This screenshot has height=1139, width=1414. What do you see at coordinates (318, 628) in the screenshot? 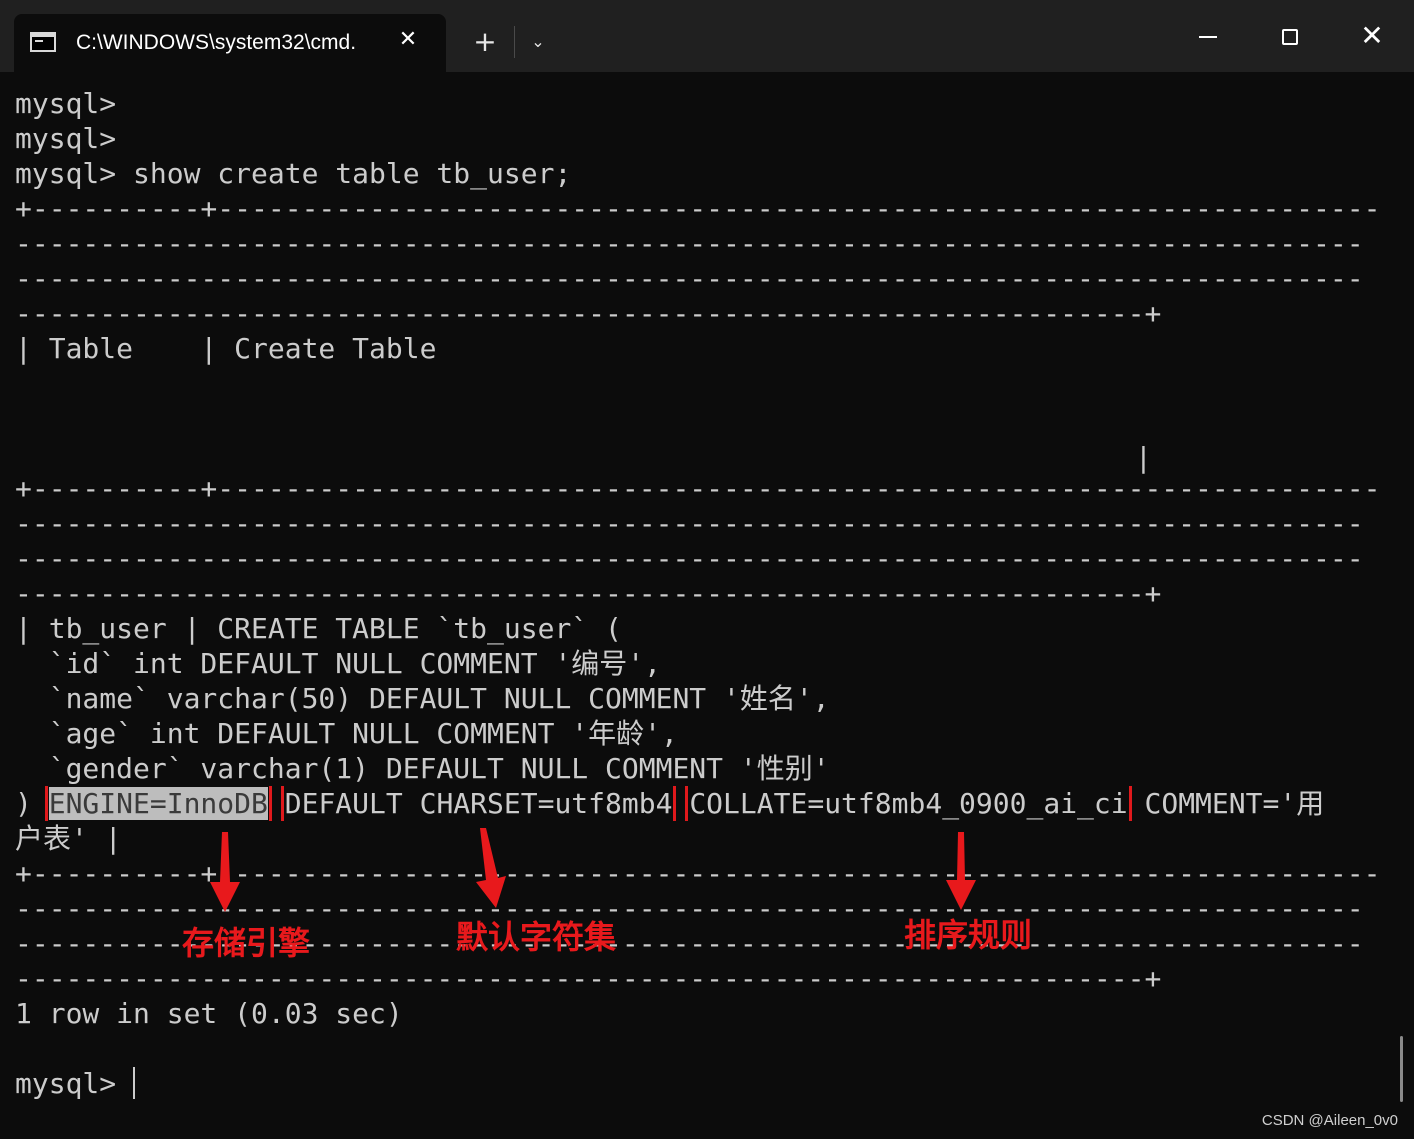
I see `console-line: | tb_user | CREATE TABLE `tb_user` (` at bounding box center [318, 628].